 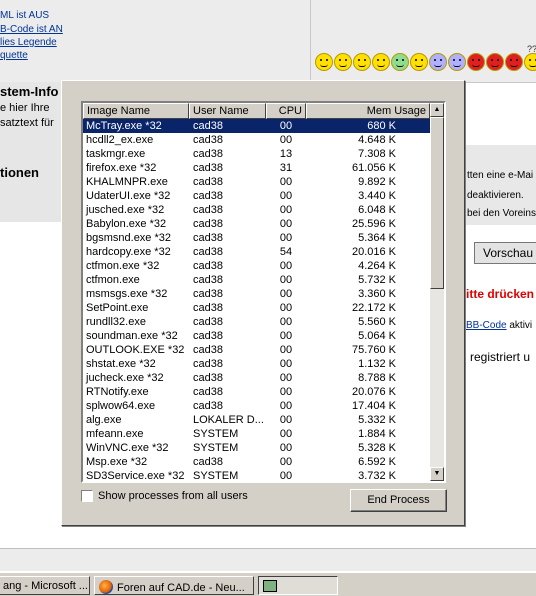 I want to click on bbcode-status-link: B-Code ist AN, so click(x=31, y=29).